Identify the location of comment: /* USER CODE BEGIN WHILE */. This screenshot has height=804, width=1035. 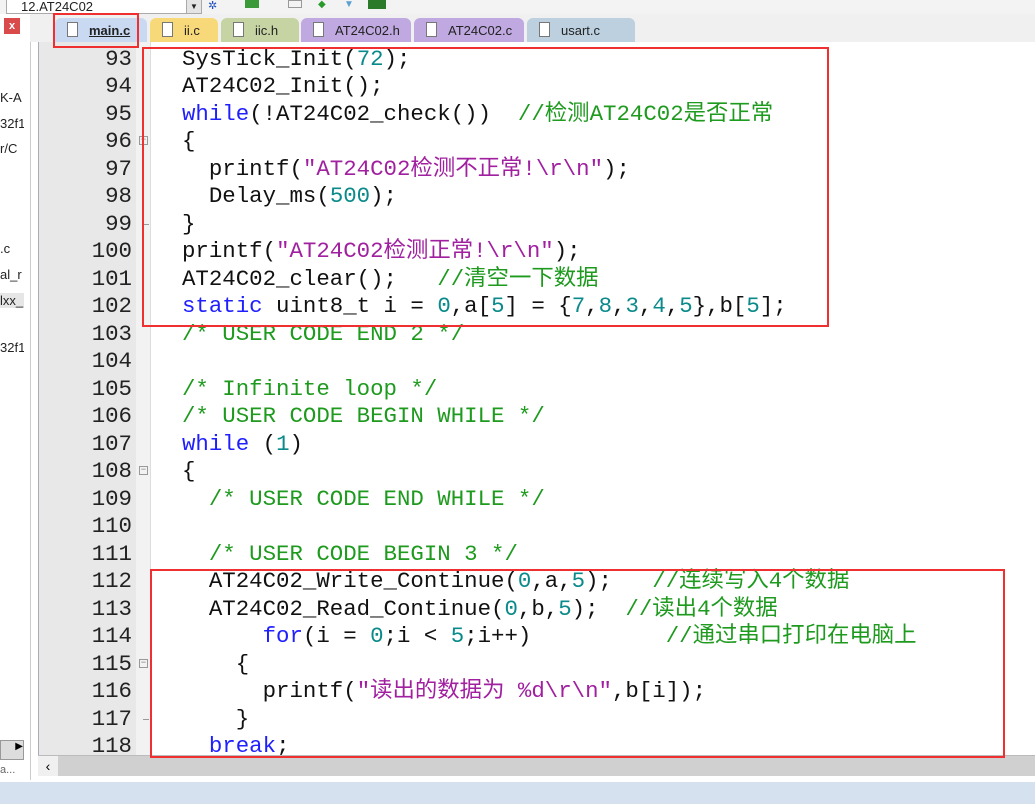
(363, 416).